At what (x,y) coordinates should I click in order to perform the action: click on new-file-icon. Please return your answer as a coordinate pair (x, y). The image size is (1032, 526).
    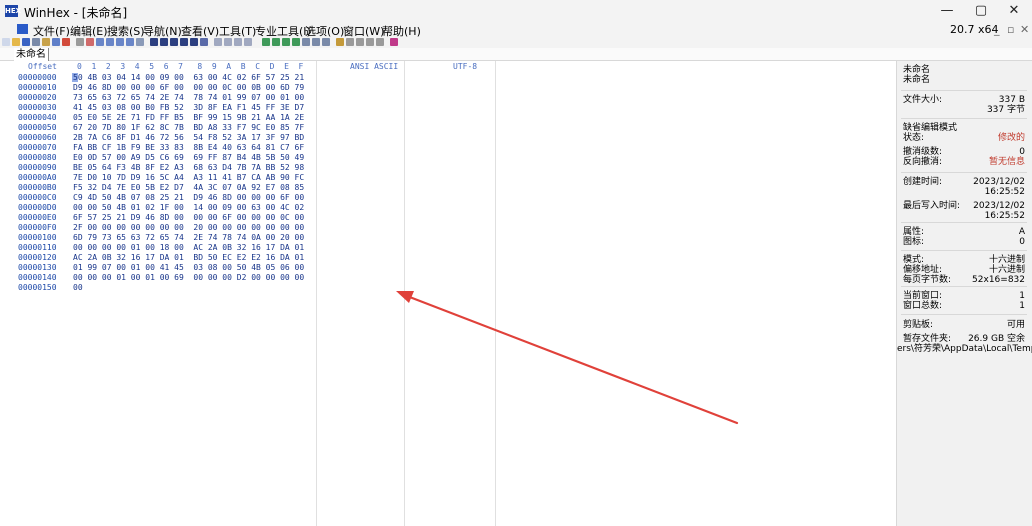
    Looking at the image, I should click on (6, 42).